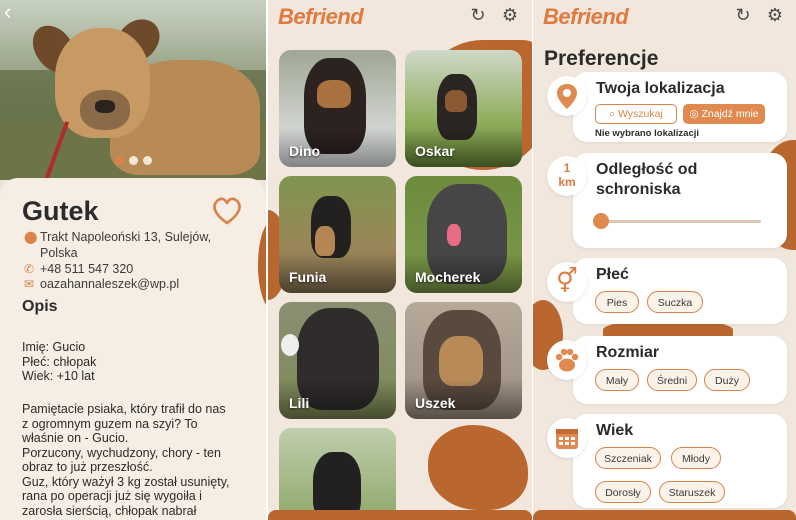  What do you see at coordinates (435, 403) in the screenshot?
I see `dog-card-name: Uszek` at bounding box center [435, 403].